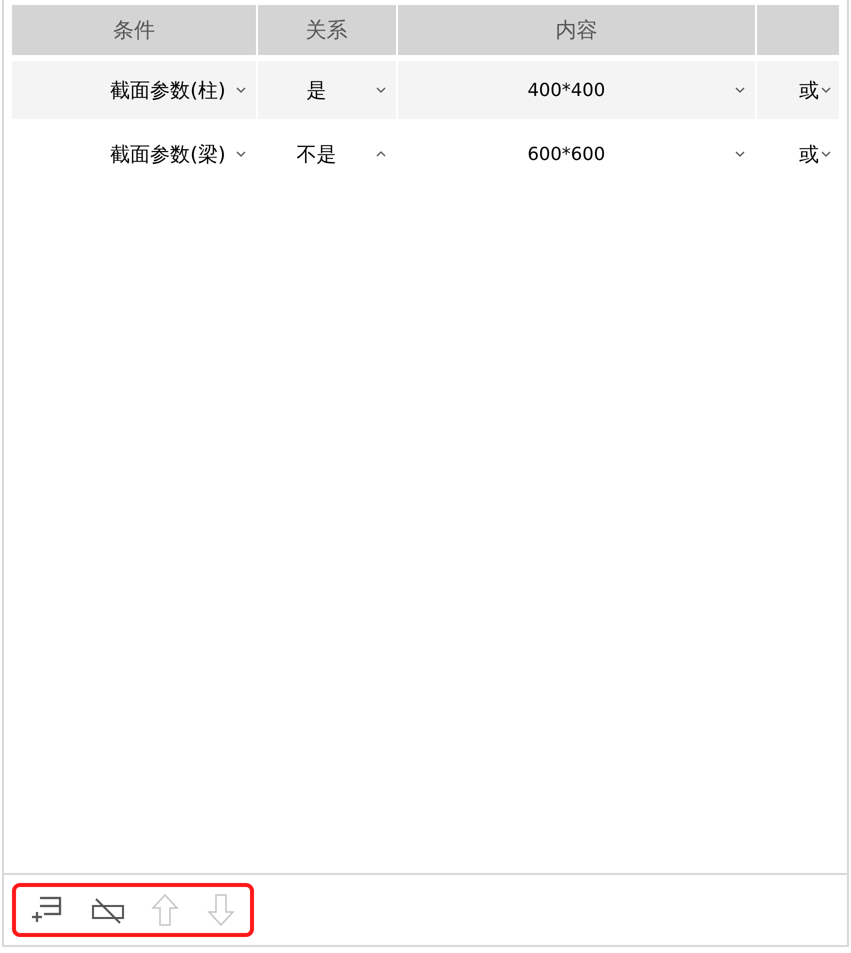 The image size is (851, 953). Describe the element at coordinates (381, 154) in the screenshot. I see `up-caret-icon` at that location.